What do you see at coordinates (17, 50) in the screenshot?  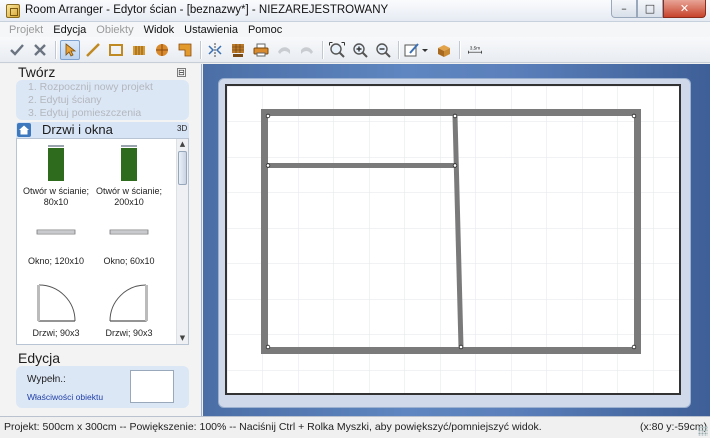 I see `checkmark-icon` at bounding box center [17, 50].